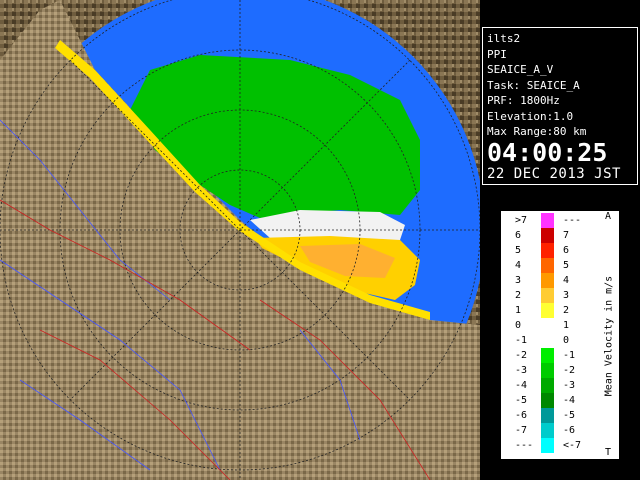 The width and height of the screenshot is (640, 480). What do you see at coordinates (521, 415) in the screenshot?
I see `legend-low-label: -6` at bounding box center [521, 415].